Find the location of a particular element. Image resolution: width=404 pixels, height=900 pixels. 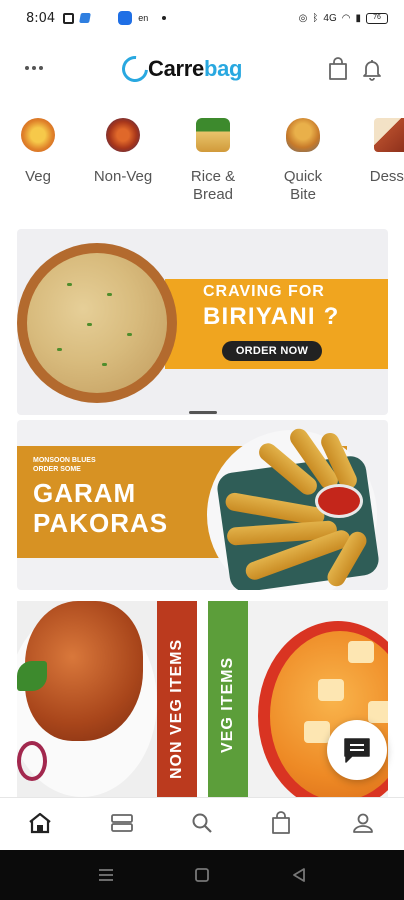

nav-search is located at coordinates (202, 823).